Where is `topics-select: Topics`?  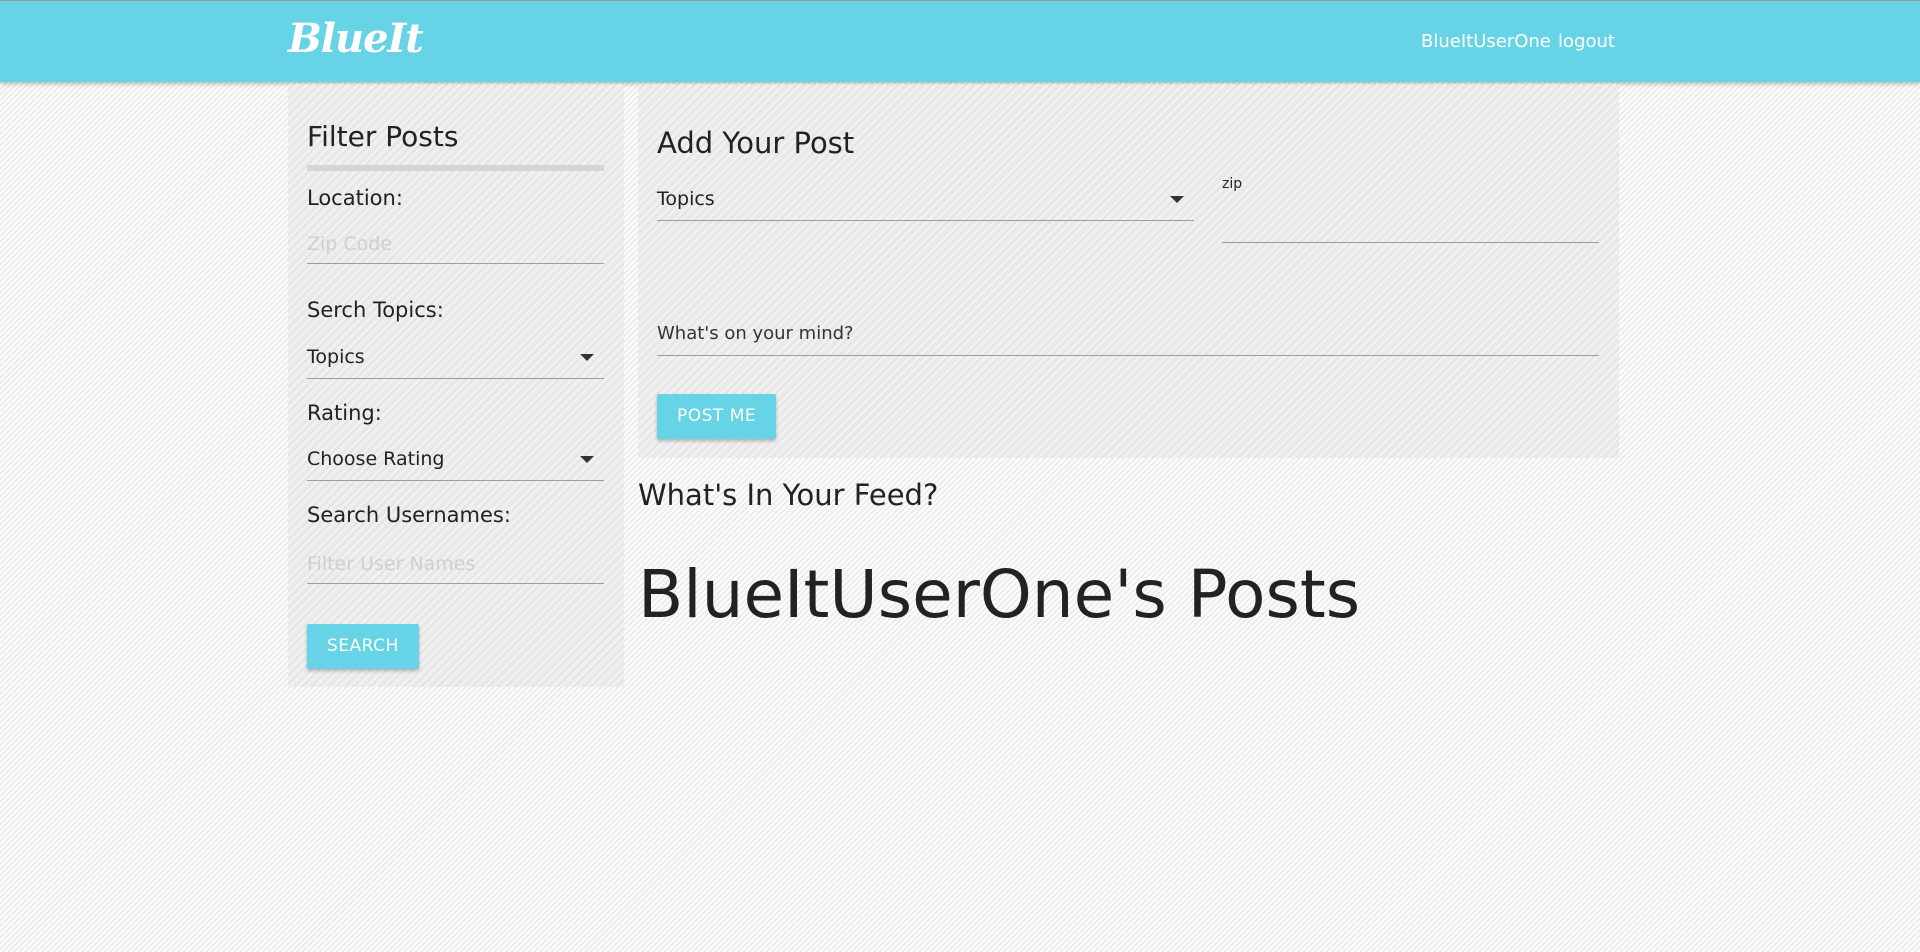
topics-select: Topics is located at coordinates (455, 358).